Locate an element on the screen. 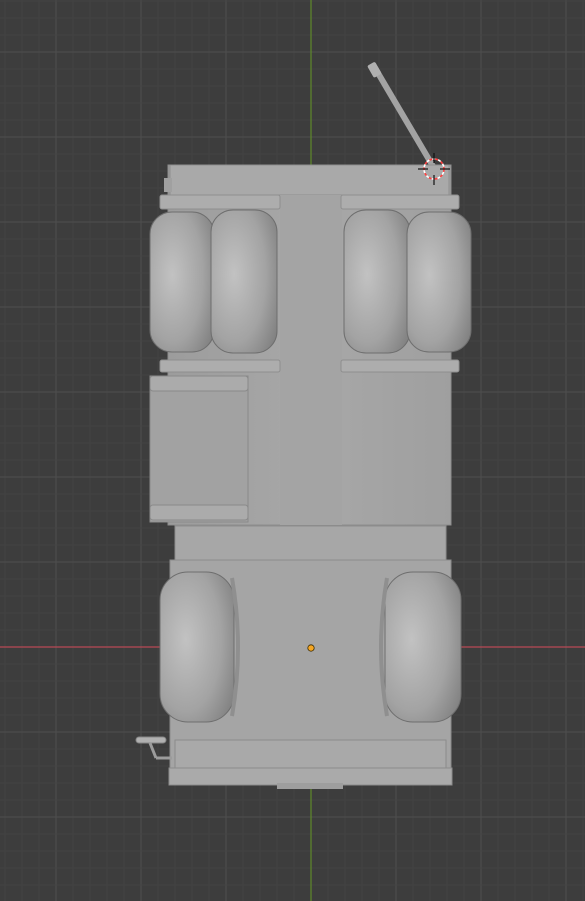 This screenshot has width=585, height=901. fuel-tank is located at coordinates (199, 449).